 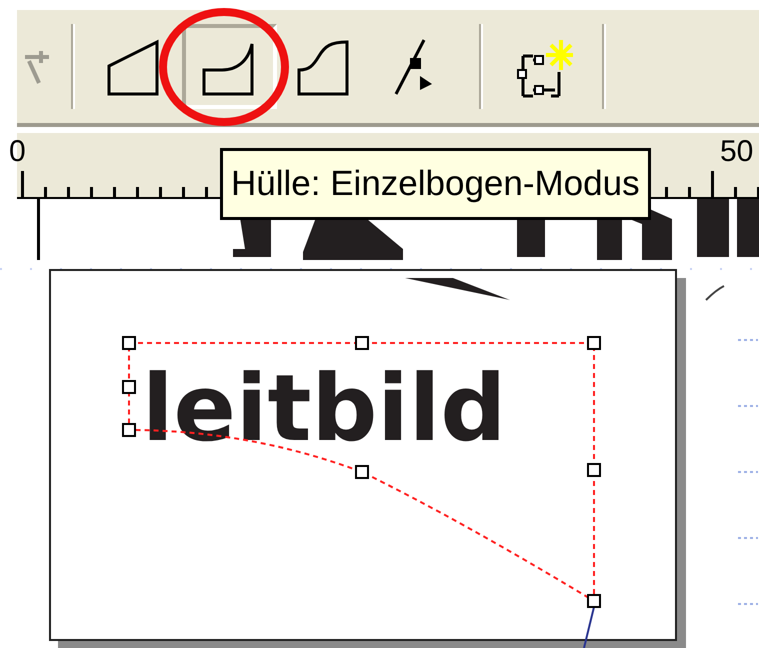 What do you see at coordinates (324, 408) in the screenshot?
I see `artwork-text: leitbild` at bounding box center [324, 408].